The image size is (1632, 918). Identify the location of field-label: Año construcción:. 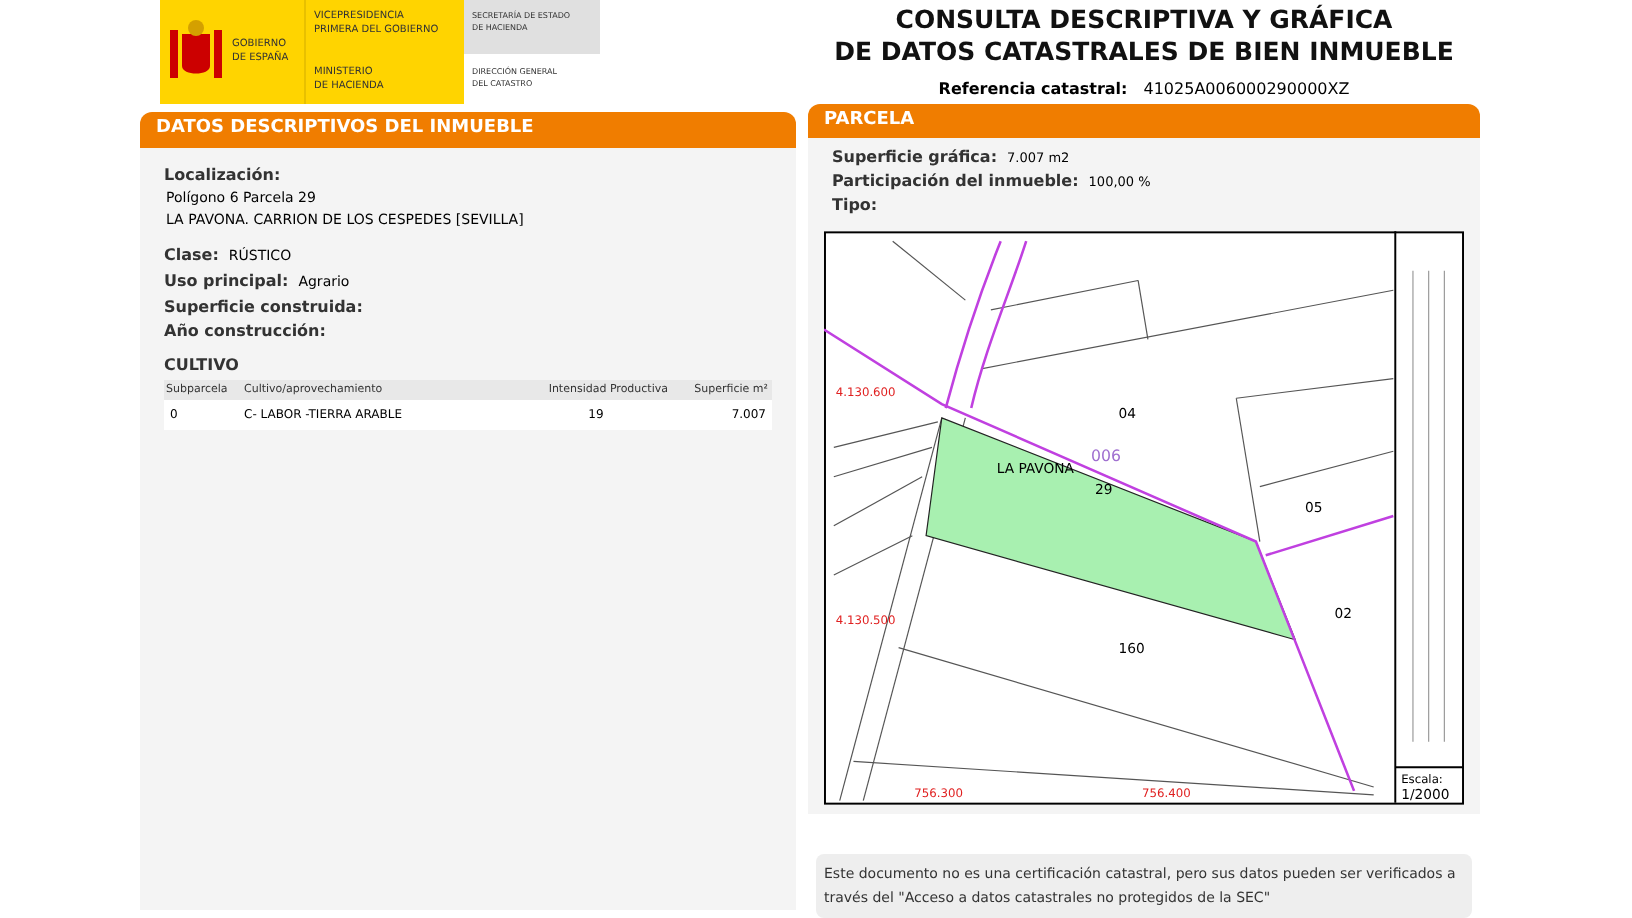
(245, 330).